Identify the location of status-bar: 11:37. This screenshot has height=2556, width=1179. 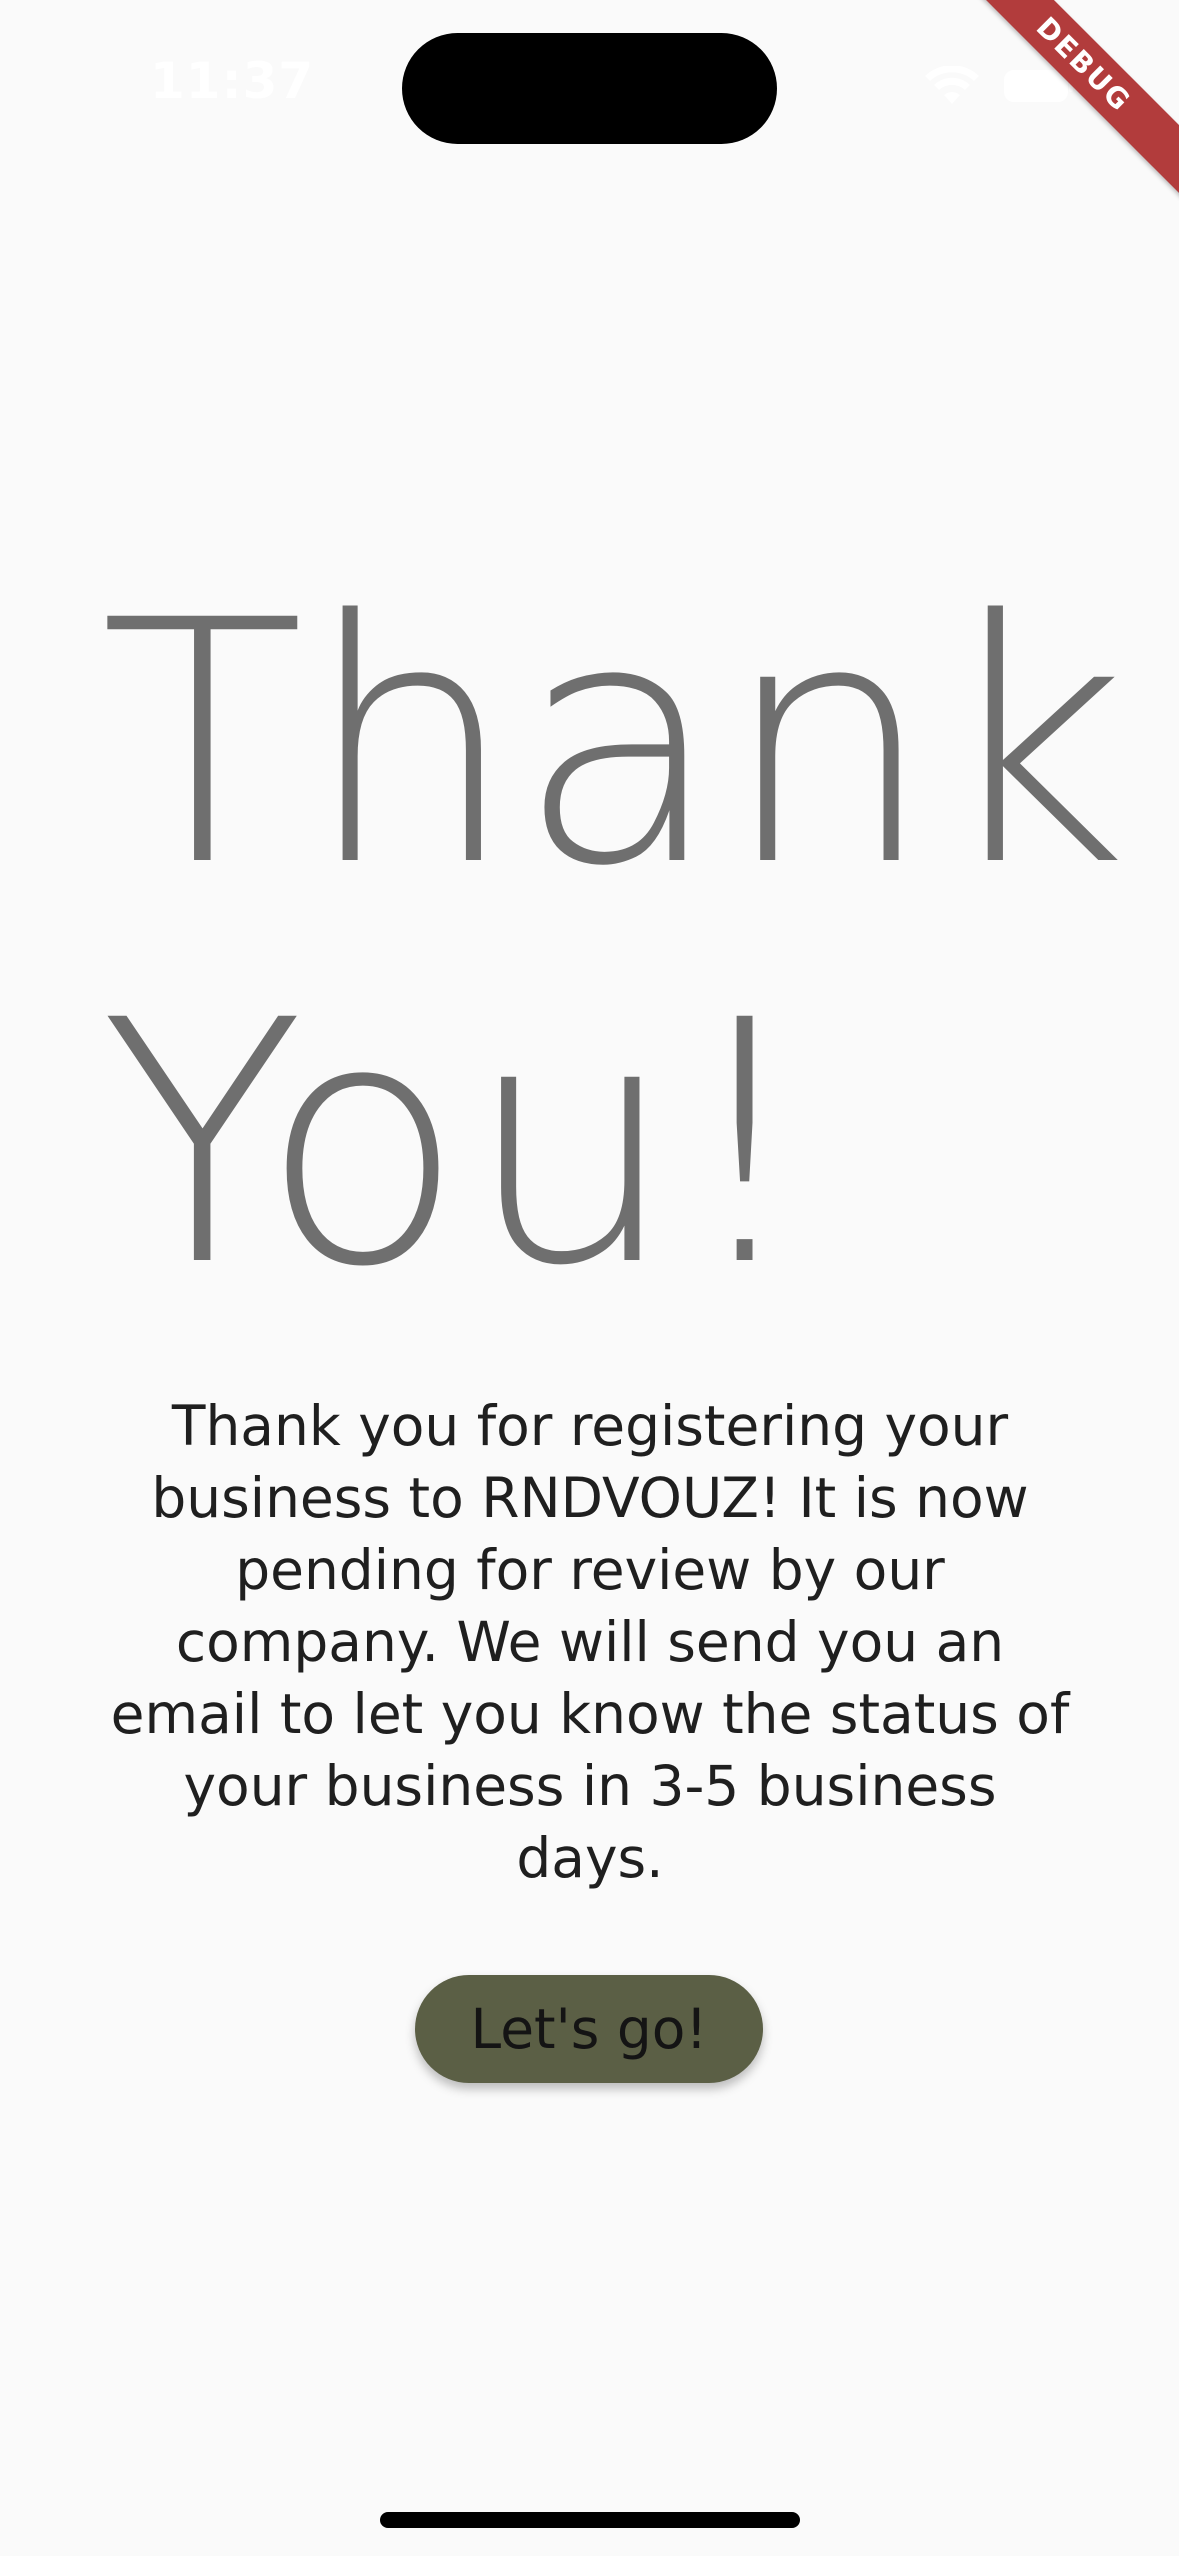
(589, 85).